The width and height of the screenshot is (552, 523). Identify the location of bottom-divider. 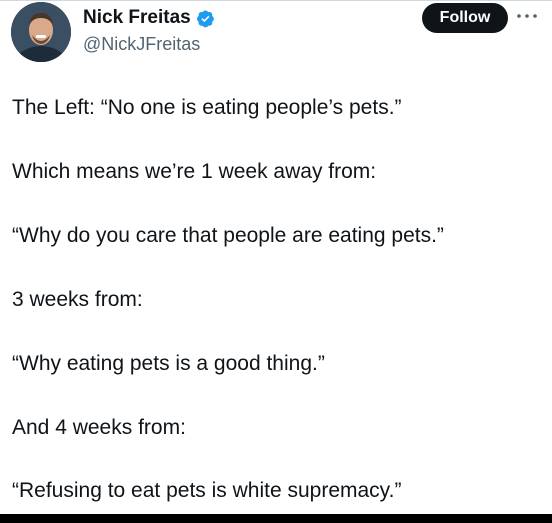
(276, 518).